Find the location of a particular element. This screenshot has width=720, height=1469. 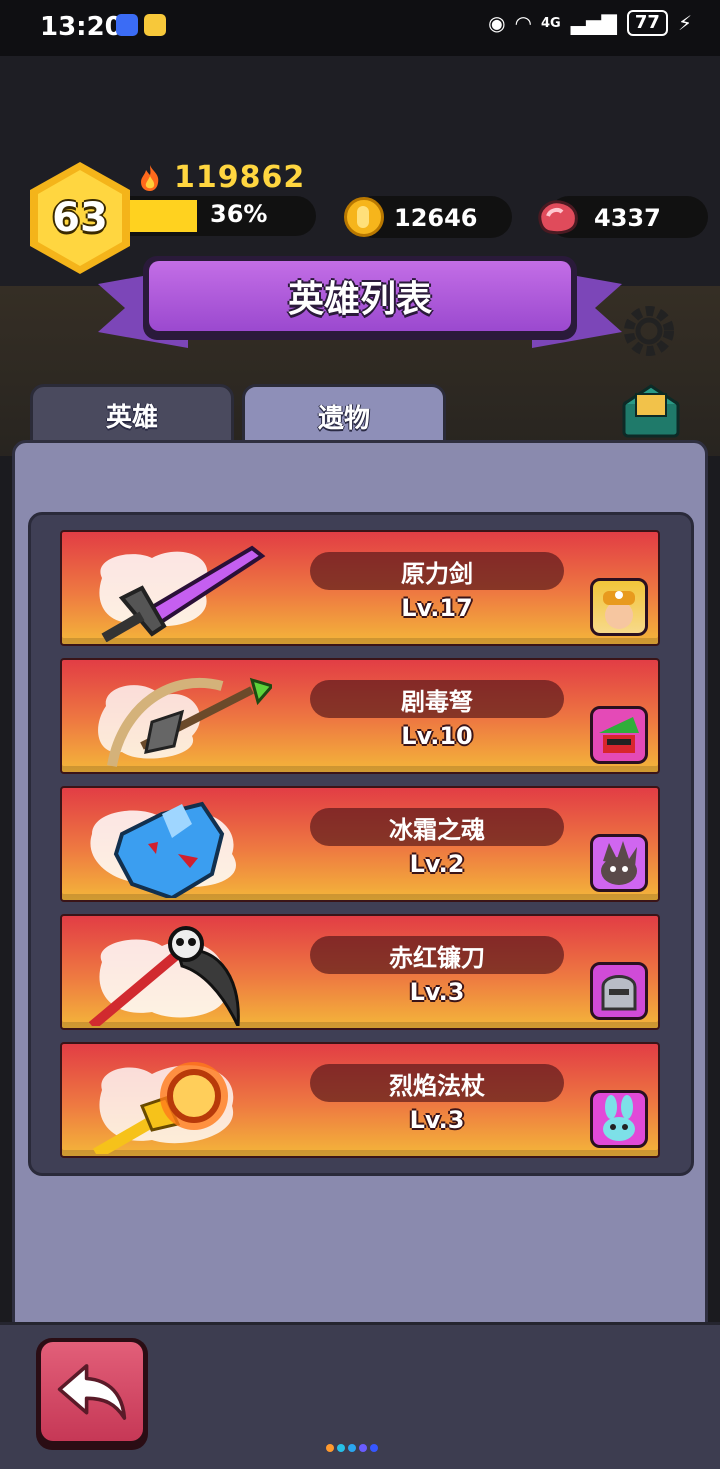

back-button-face is located at coordinates (92, 1391).